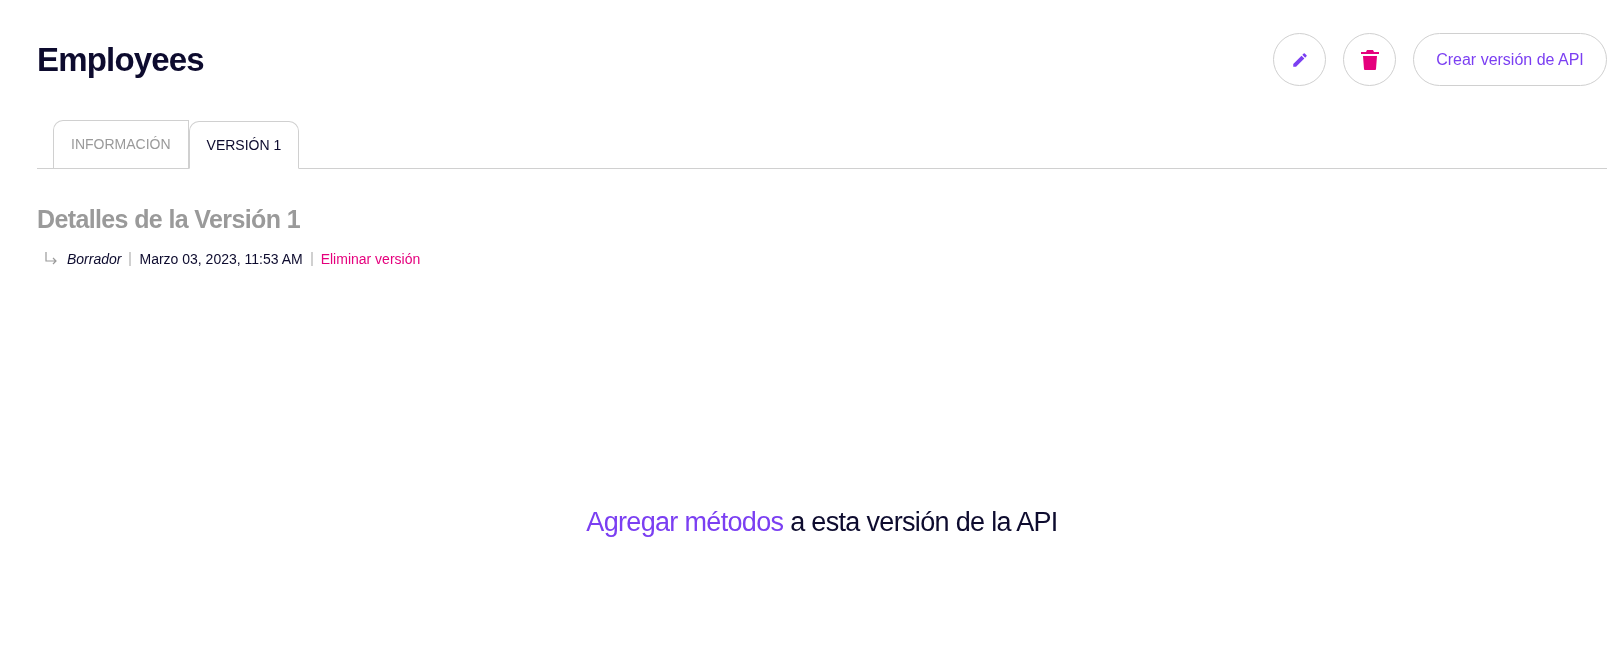 Image resolution: width=1612 pixels, height=647 pixels. What do you see at coordinates (685, 521) in the screenshot?
I see `add-methods-link: Agregar métodos` at bounding box center [685, 521].